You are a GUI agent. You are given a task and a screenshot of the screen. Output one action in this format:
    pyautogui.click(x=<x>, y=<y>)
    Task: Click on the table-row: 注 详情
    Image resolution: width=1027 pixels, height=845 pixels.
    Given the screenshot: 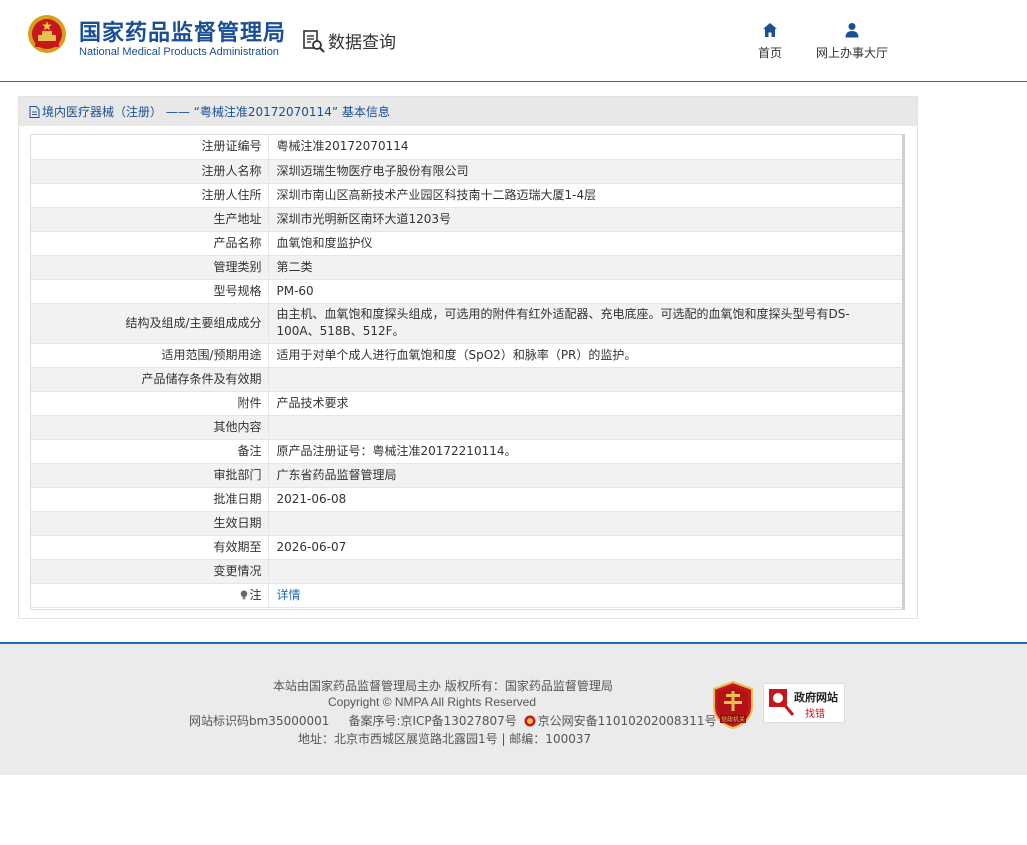 What is the action you would take?
    pyautogui.click(x=466, y=595)
    